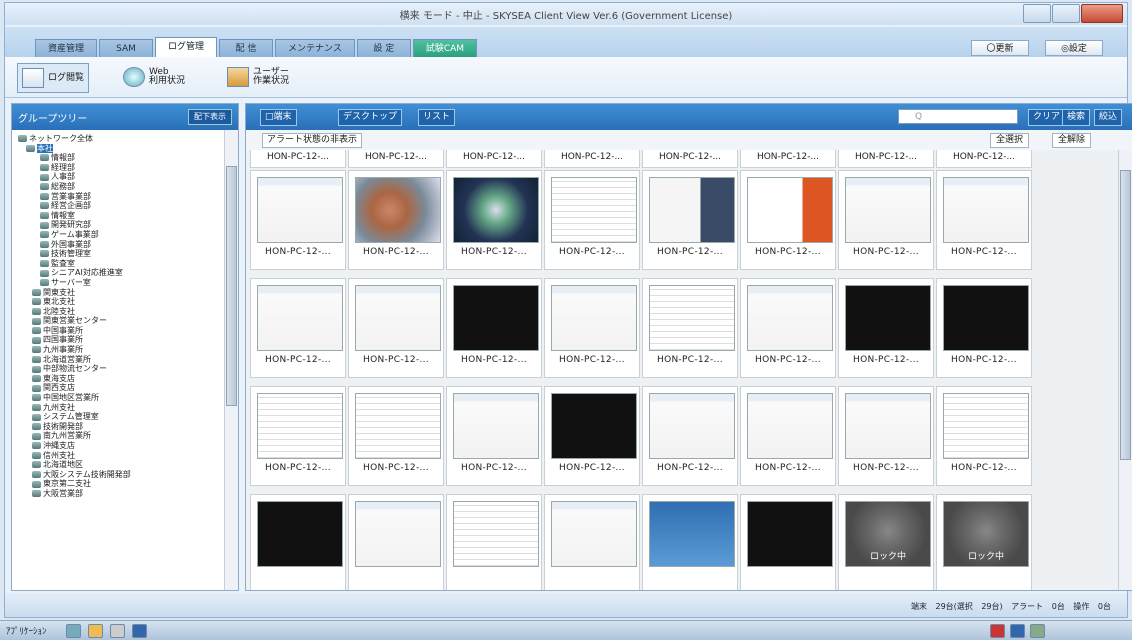  What do you see at coordinates (121, 398) in the screenshot?
I see `tree-node: 中国地区営業所` at bounding box center [121, 398].